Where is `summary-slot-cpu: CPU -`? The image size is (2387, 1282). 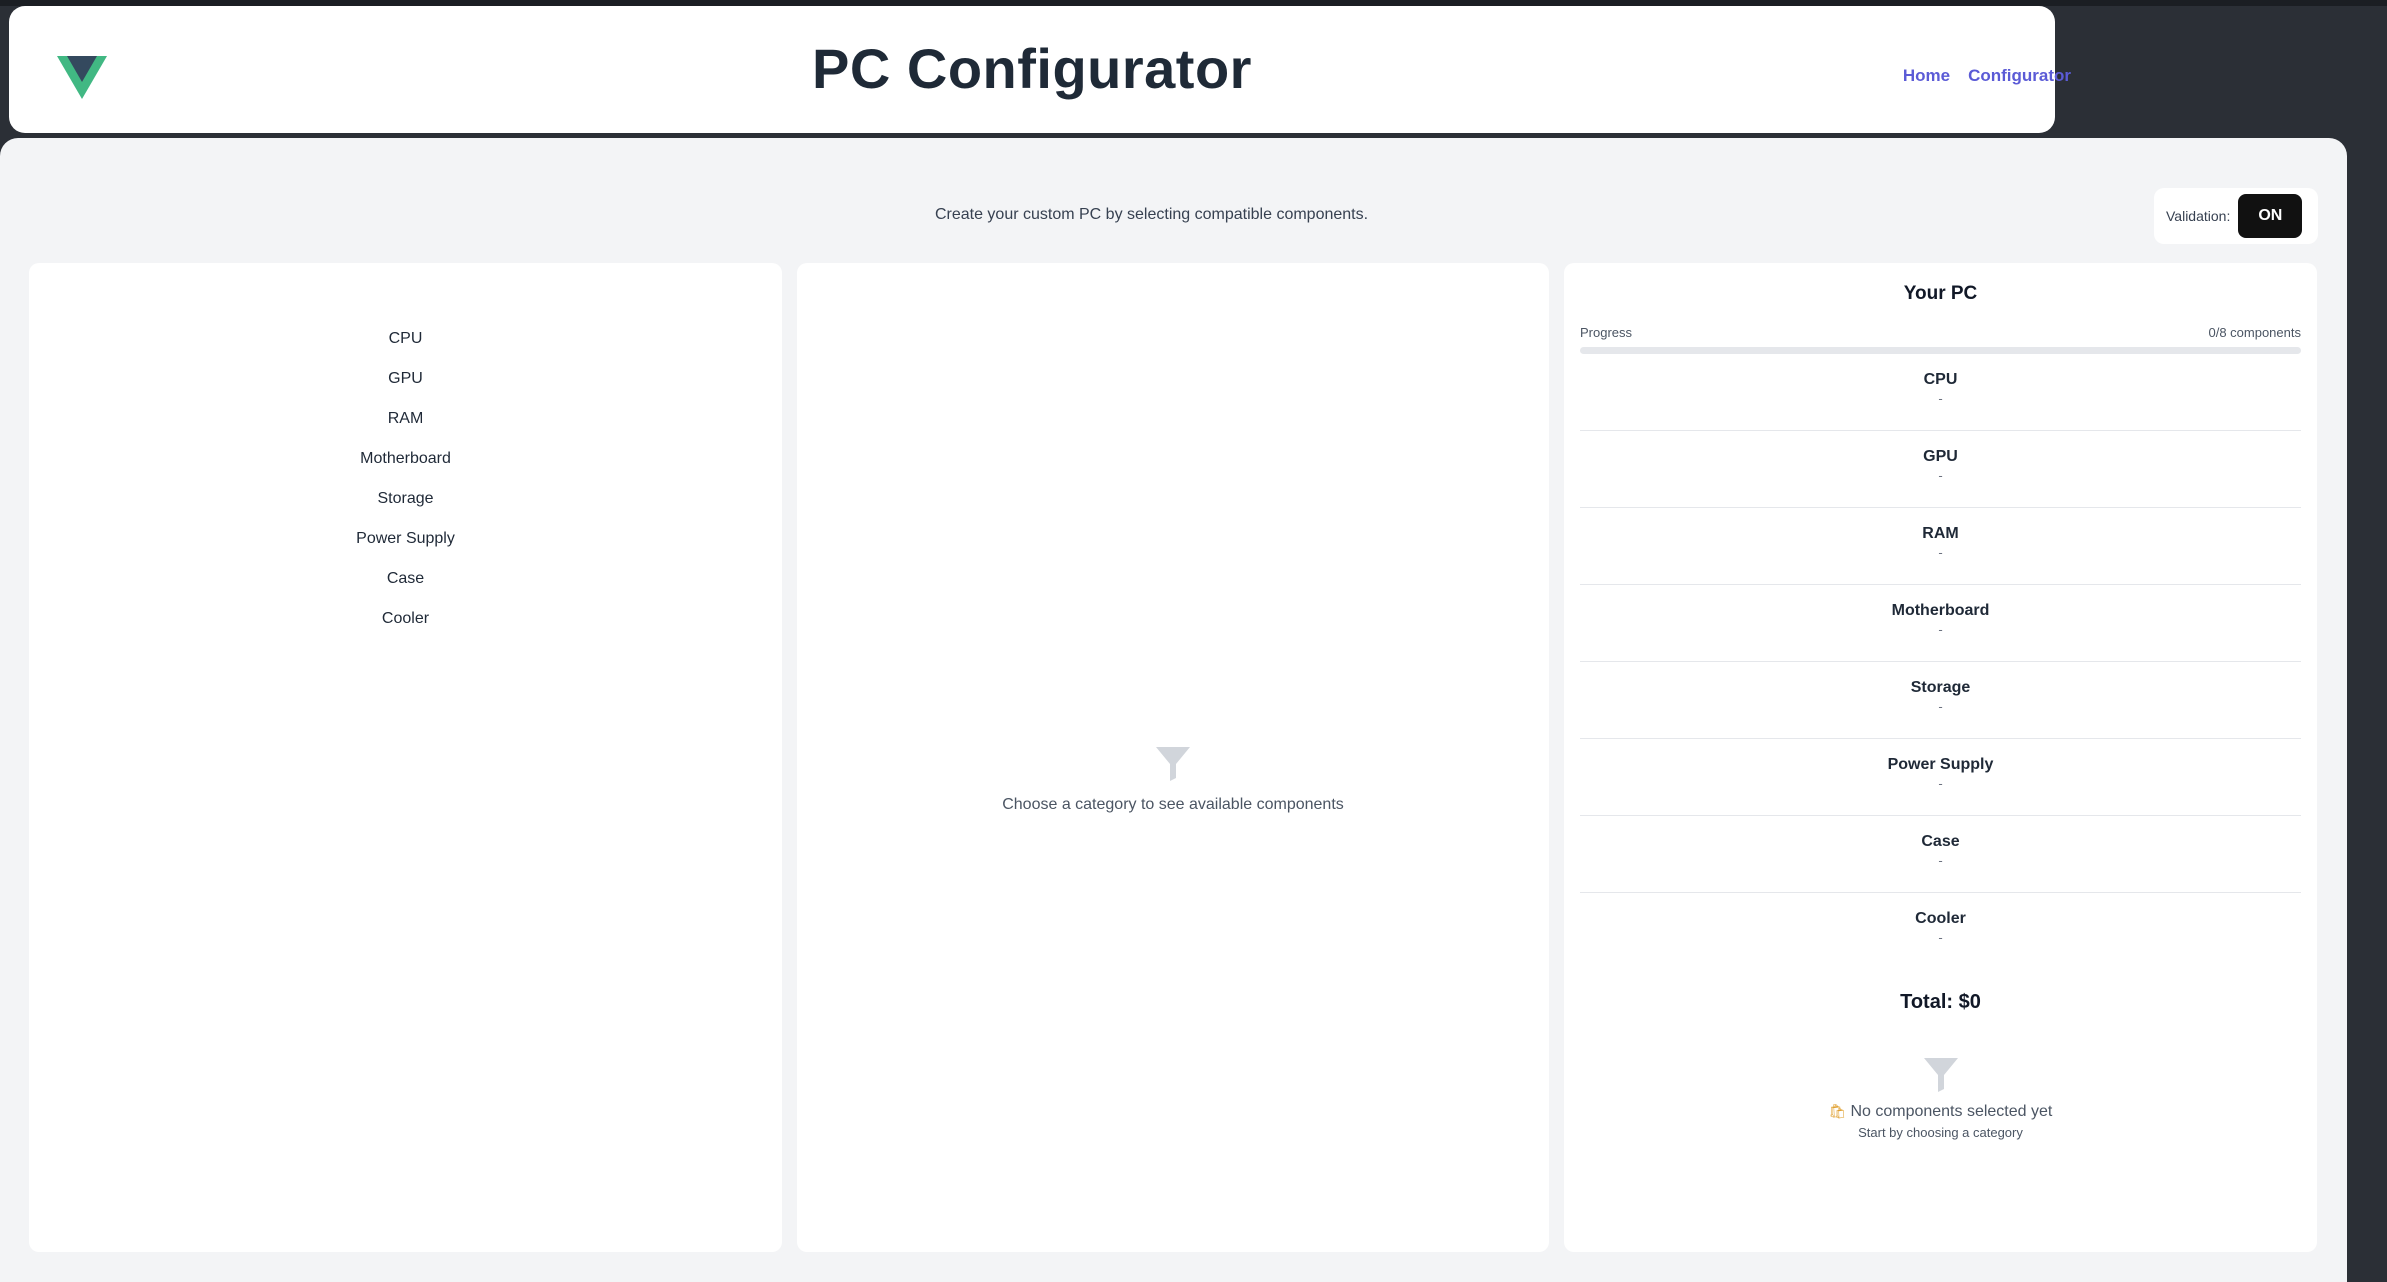 summary-slot-cpu: CPU - is located at coordinates (1940, 392).